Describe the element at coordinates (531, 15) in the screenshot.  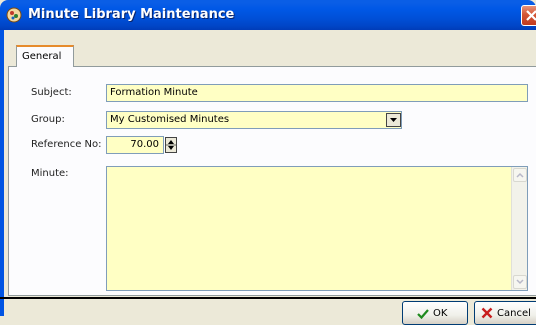
I see `close-icon` at that location.